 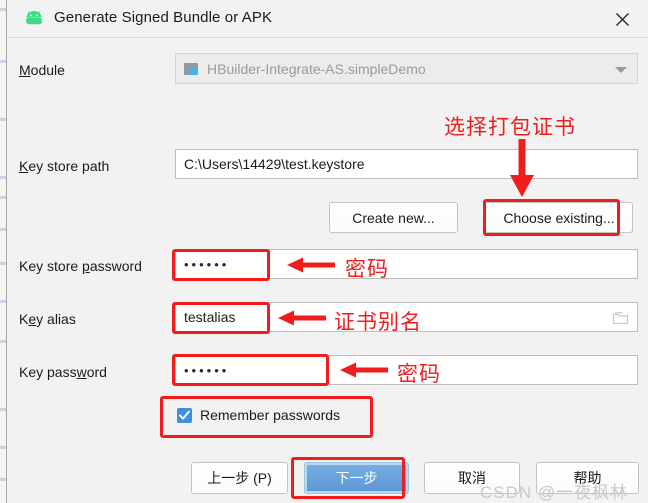 I want to click on help-button-label: 帮助, so click(x=587, y=478).